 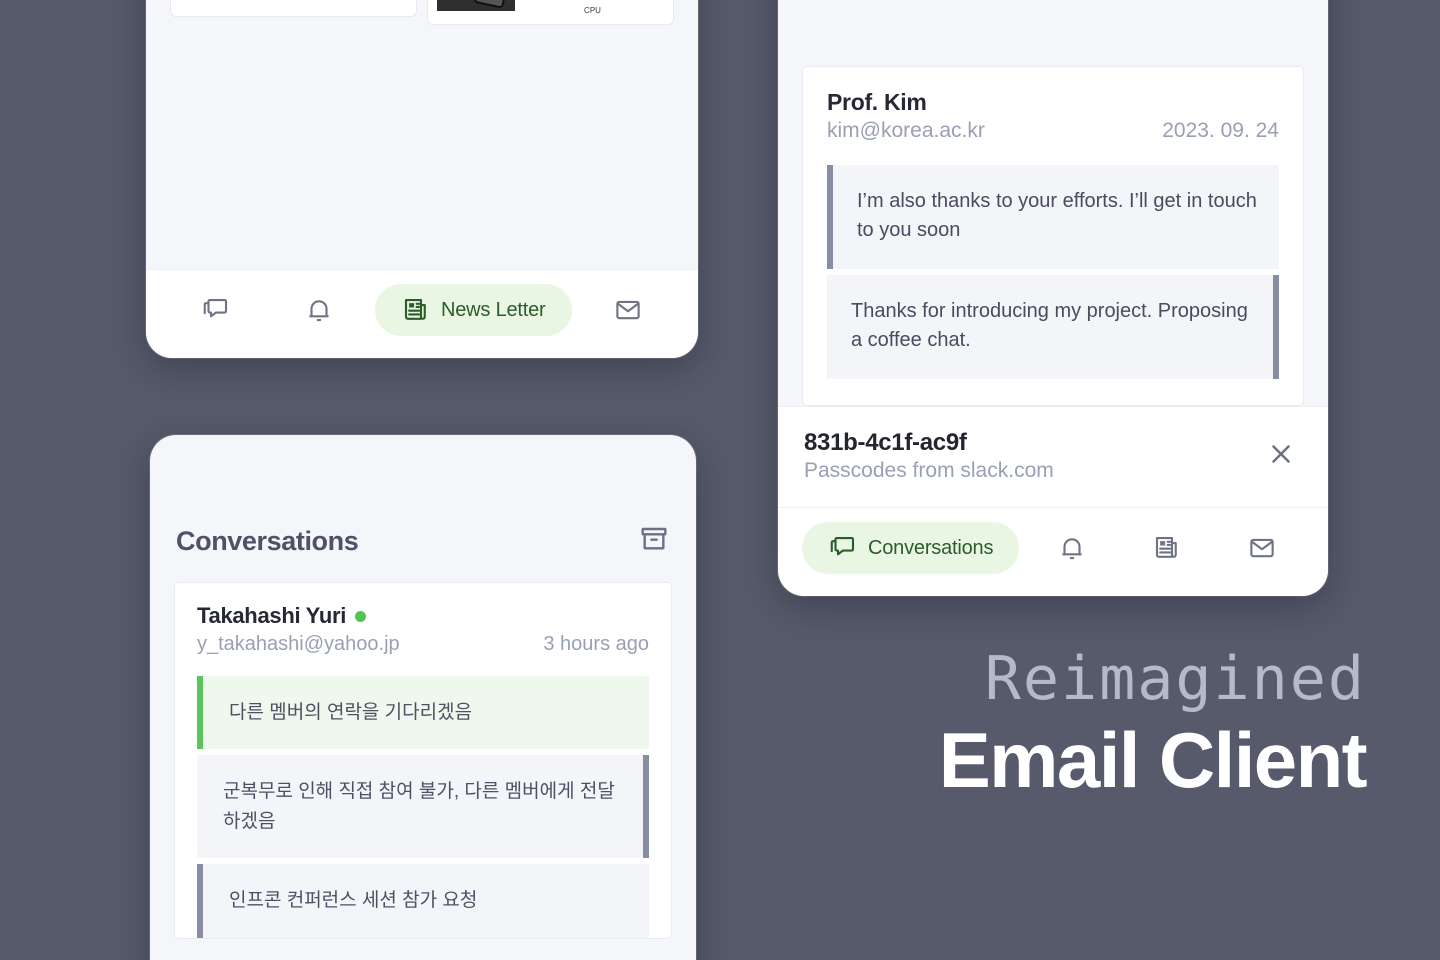 I want to click on passcode-text-group: 831b-4c1f-ac9f Passcodes from slack.com, so click(x=929, y=456).